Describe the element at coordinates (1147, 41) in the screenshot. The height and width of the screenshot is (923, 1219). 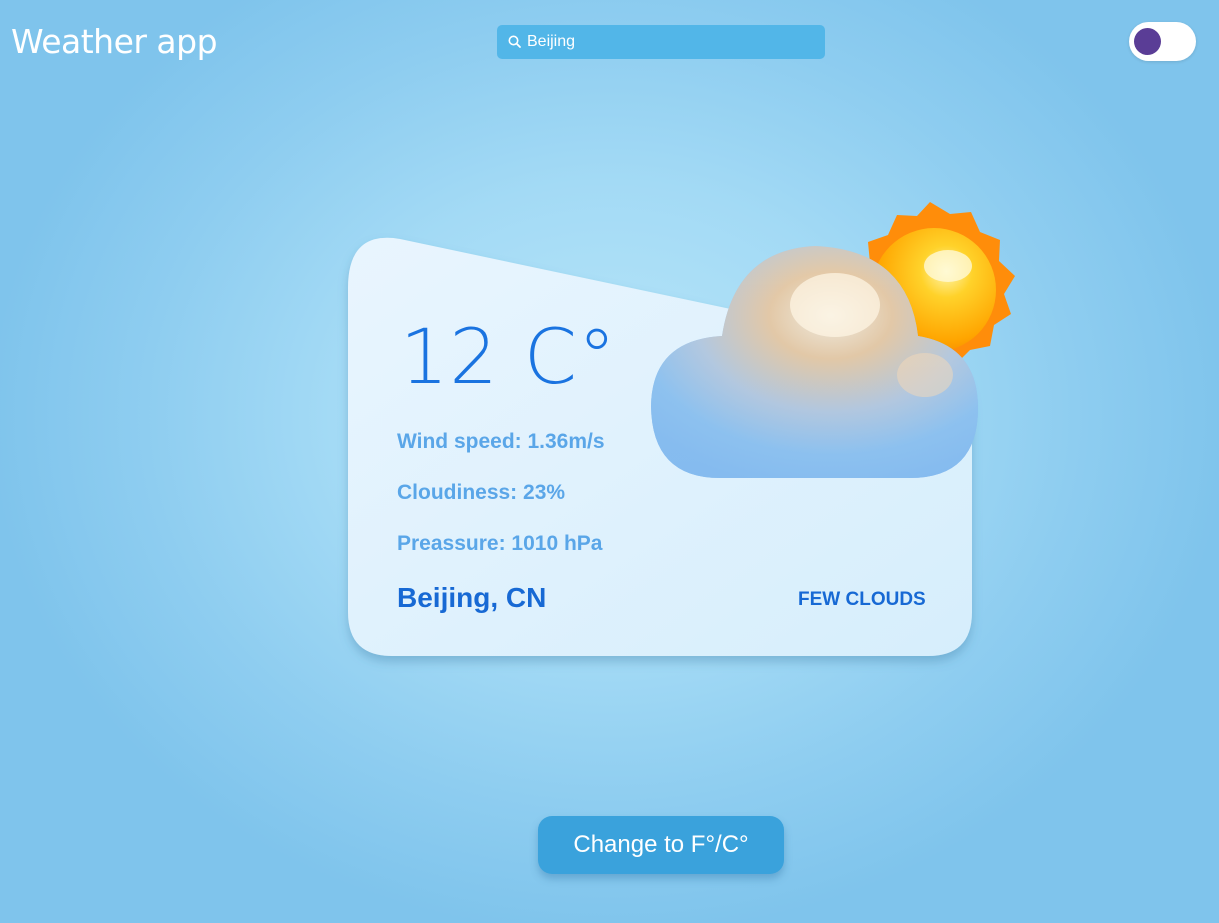
I see `toggle-knob` at that location.